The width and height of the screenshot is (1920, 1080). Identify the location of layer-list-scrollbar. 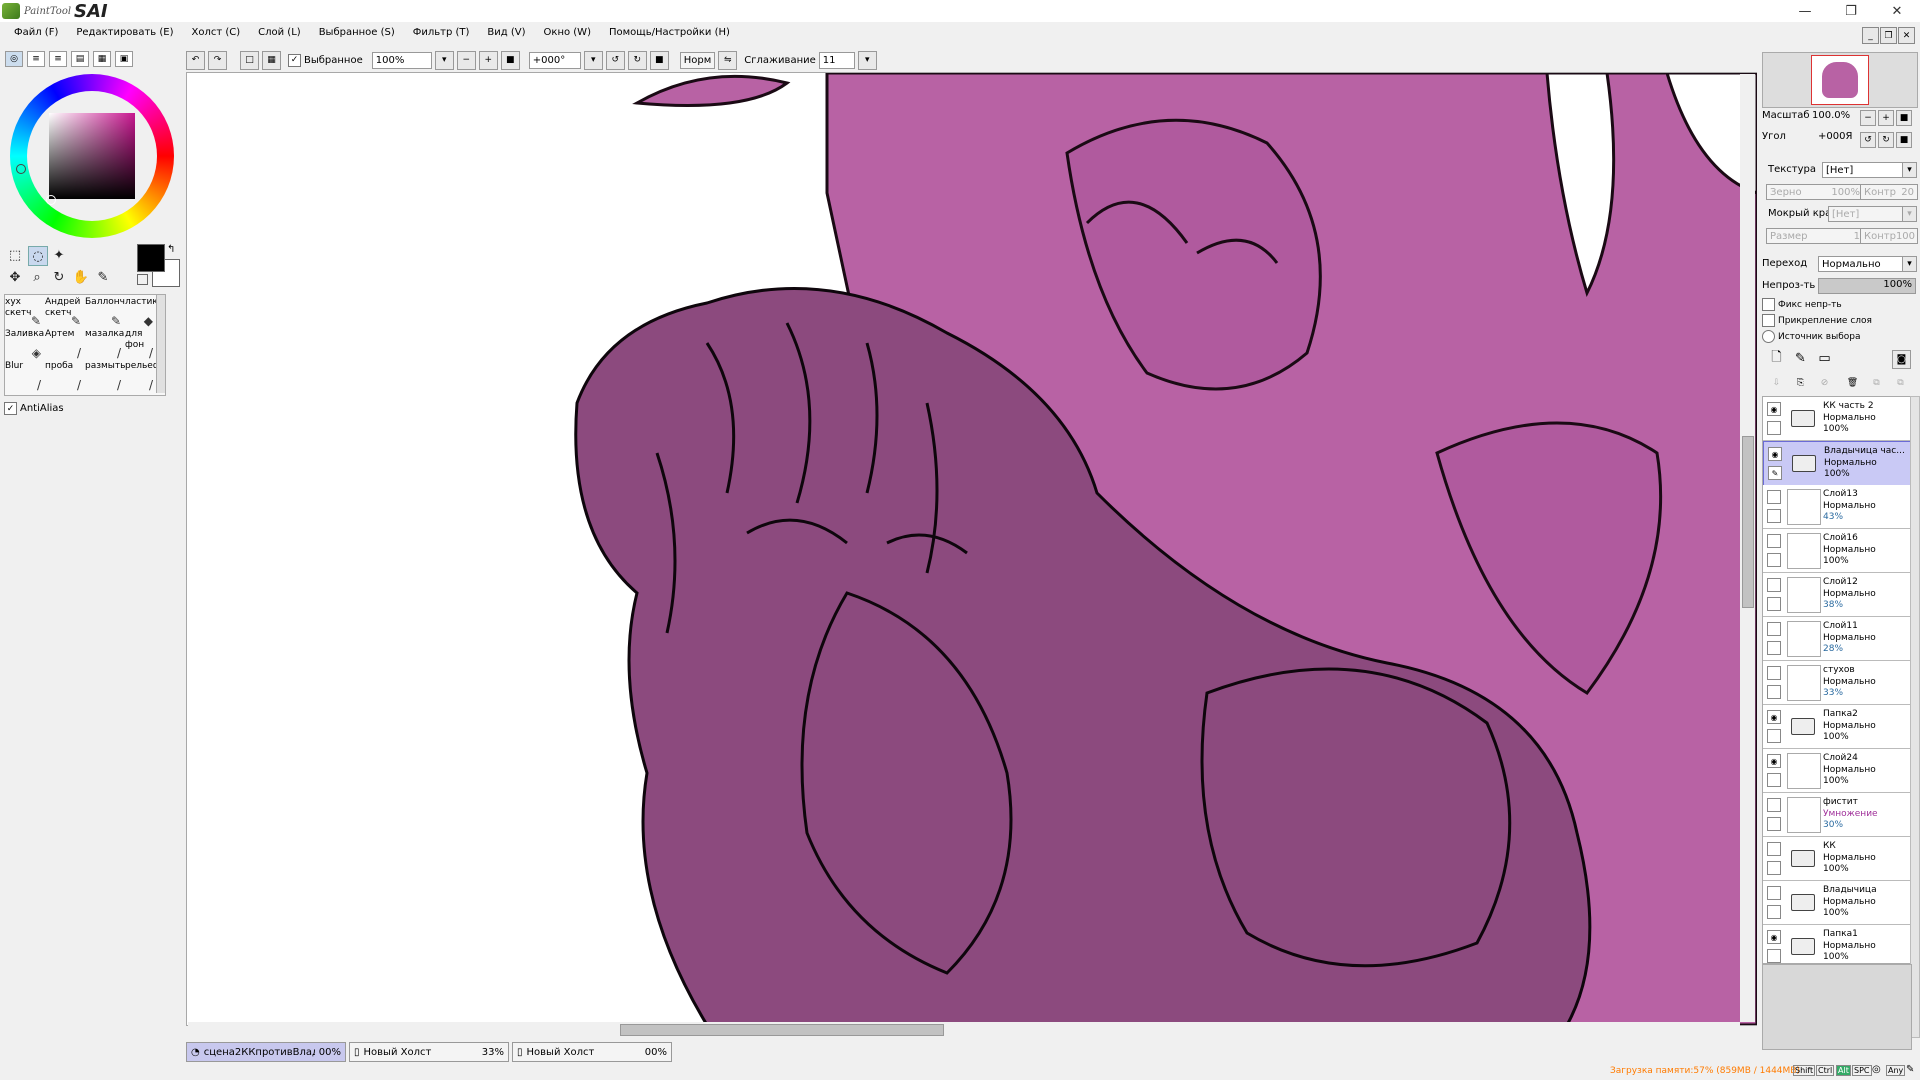
(1915, 717).